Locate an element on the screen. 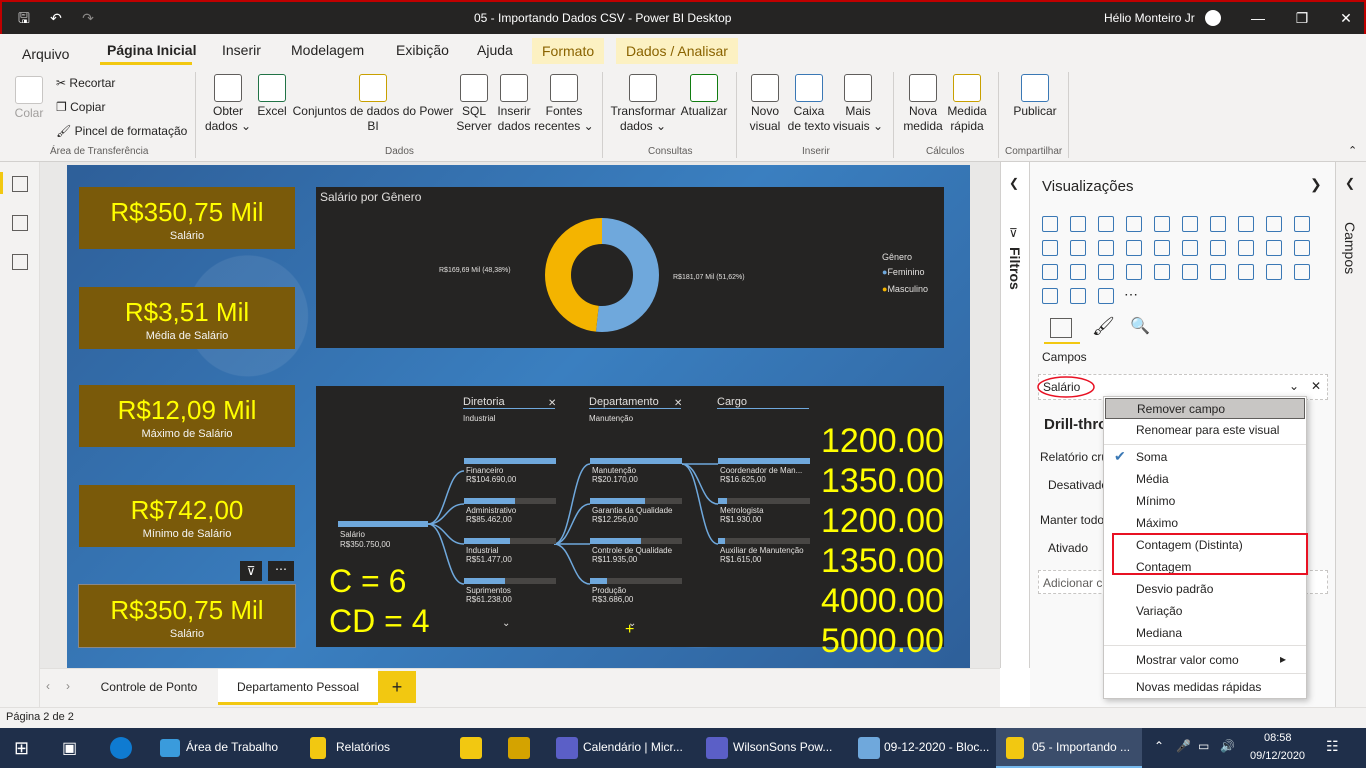  menu-item-aggregation: Desvio padrão is located at coordinates (1174, 589).